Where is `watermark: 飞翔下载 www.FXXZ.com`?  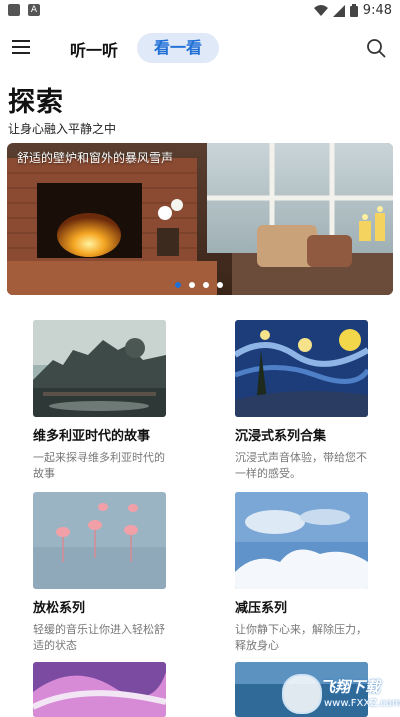
watermark: 飞翔下载 www.FXXZ.com is located at coordinates (341, 694).